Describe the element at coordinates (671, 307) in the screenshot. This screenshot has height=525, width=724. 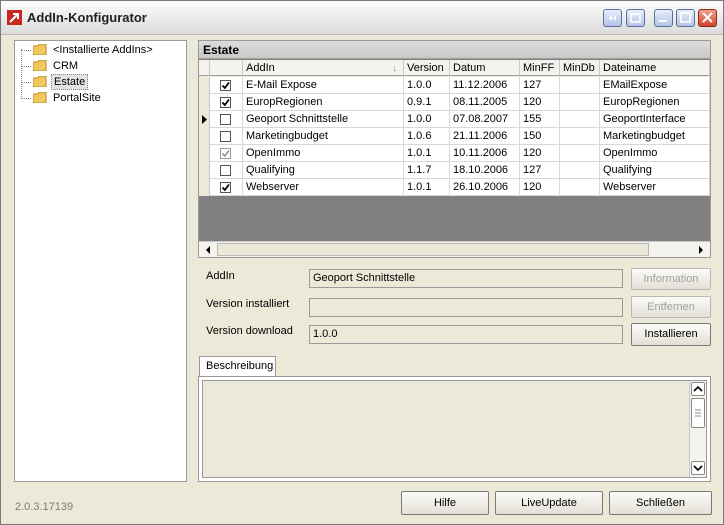
I see `remove-button: Entfernen` at that location.